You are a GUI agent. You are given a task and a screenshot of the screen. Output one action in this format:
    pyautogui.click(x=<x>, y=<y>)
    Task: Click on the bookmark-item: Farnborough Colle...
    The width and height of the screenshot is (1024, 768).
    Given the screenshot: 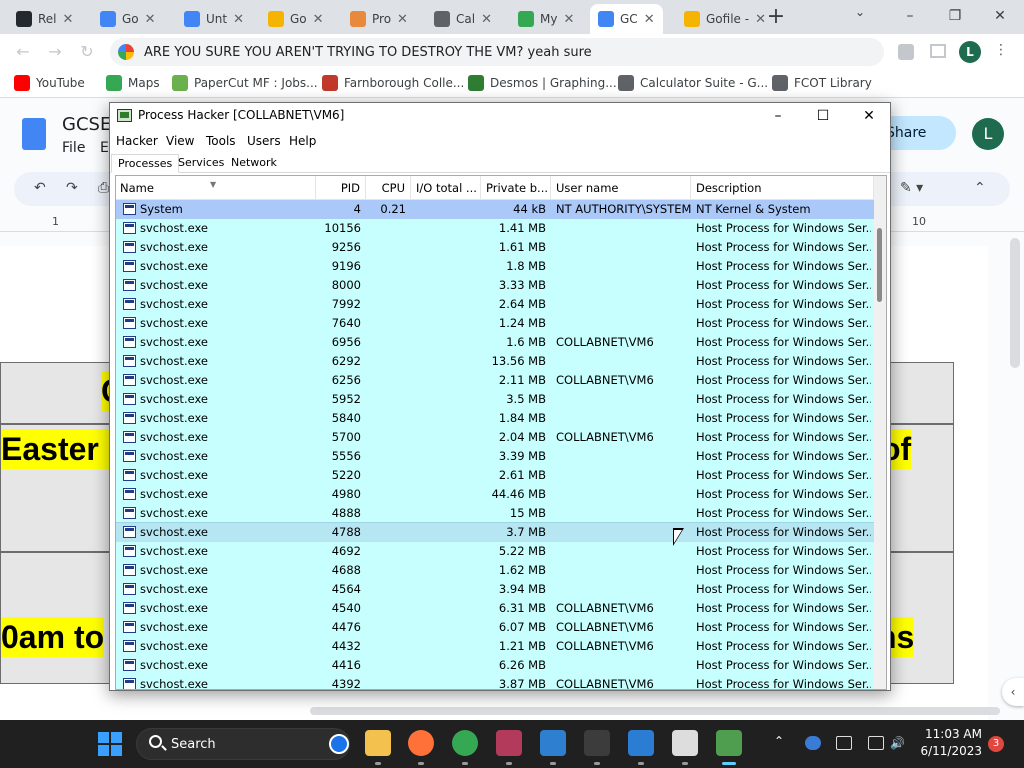 What is the action you would take?
    pyautogui.click(x=393, y=83)
    